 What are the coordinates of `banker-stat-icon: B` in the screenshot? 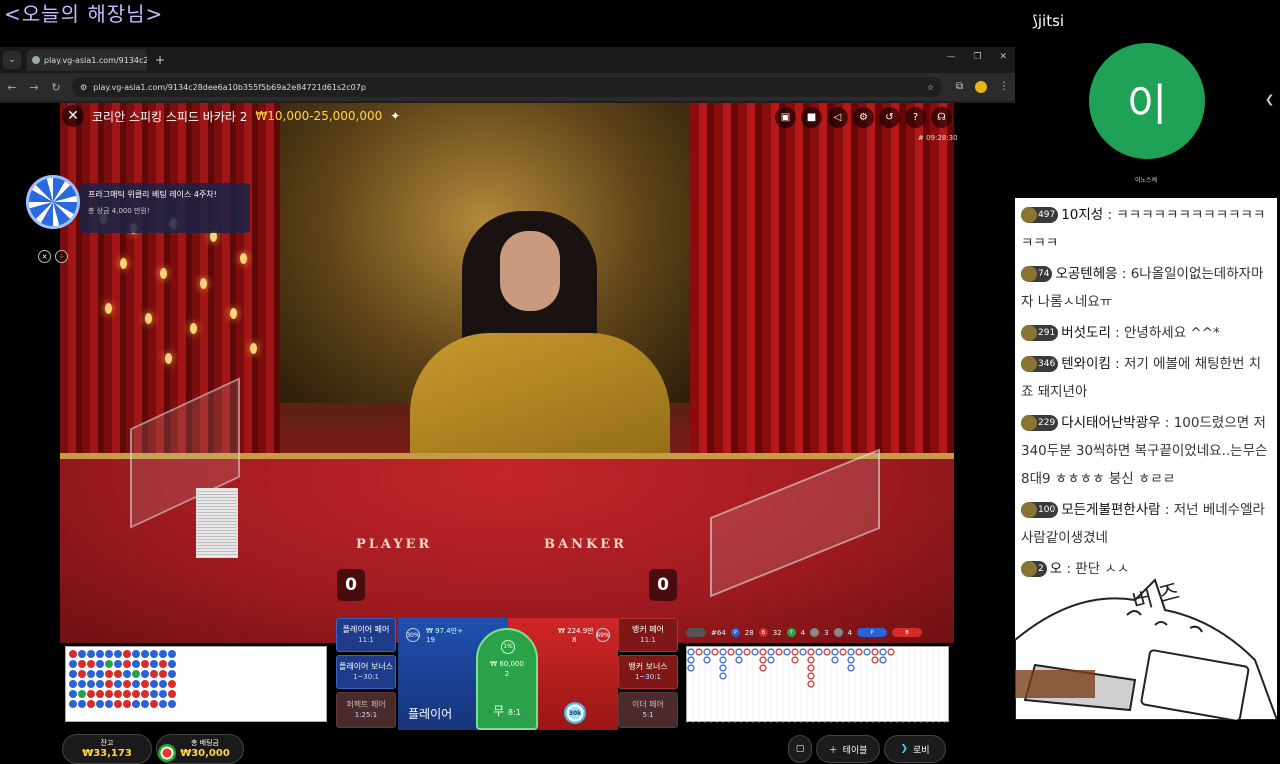 It's located at (763, 632).